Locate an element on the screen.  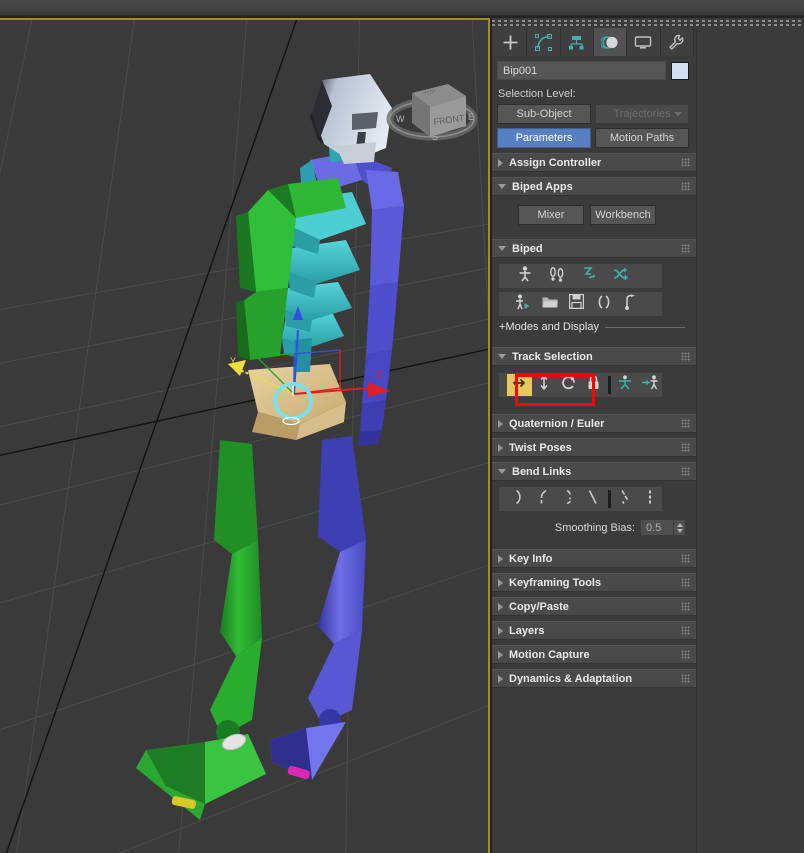
object-name-field is located at coordinates (581, 70).